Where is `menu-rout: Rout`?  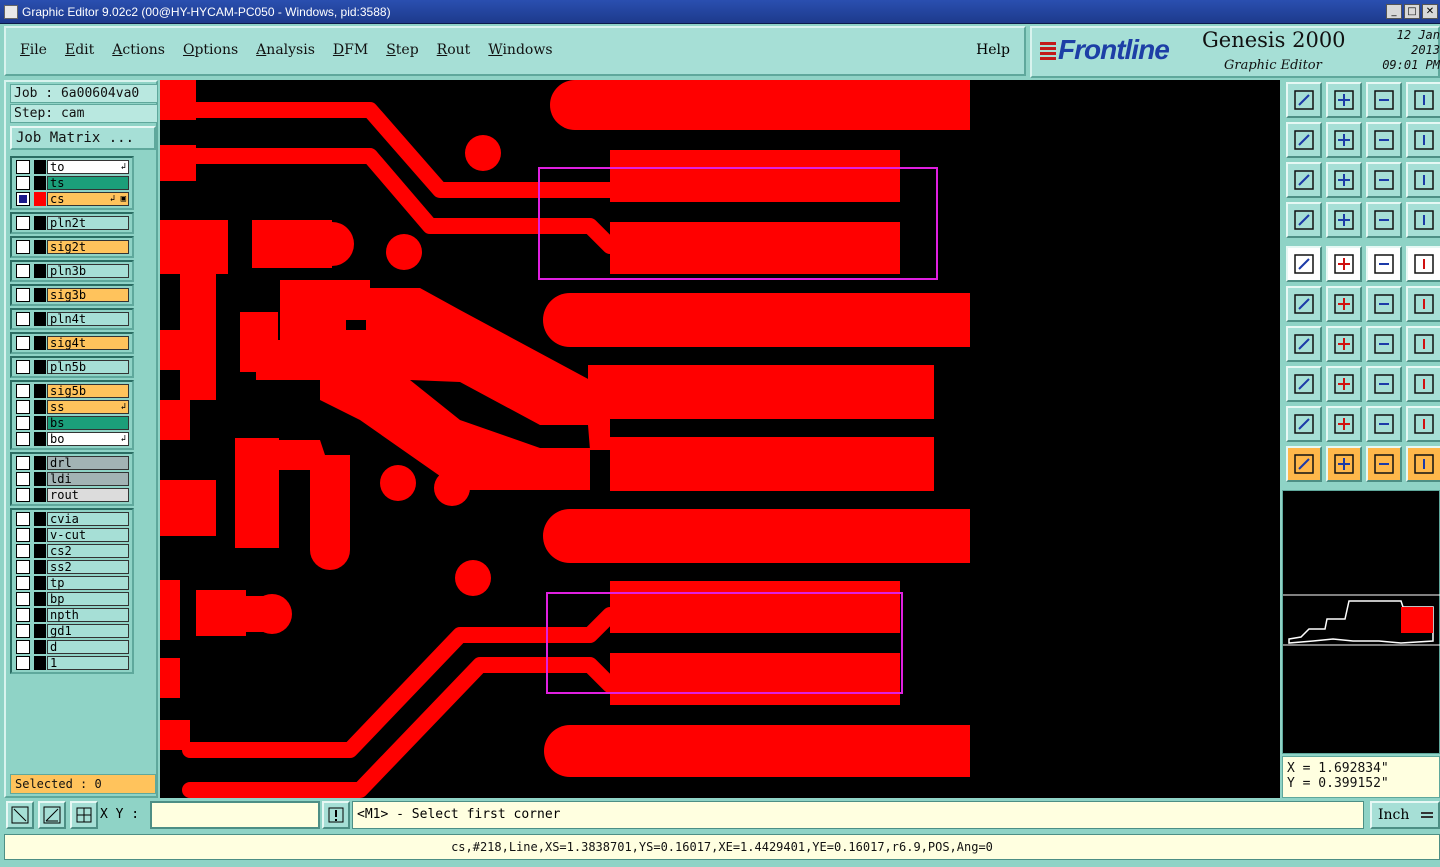 menu-rout: Rout is located at coordinates (454, 50).